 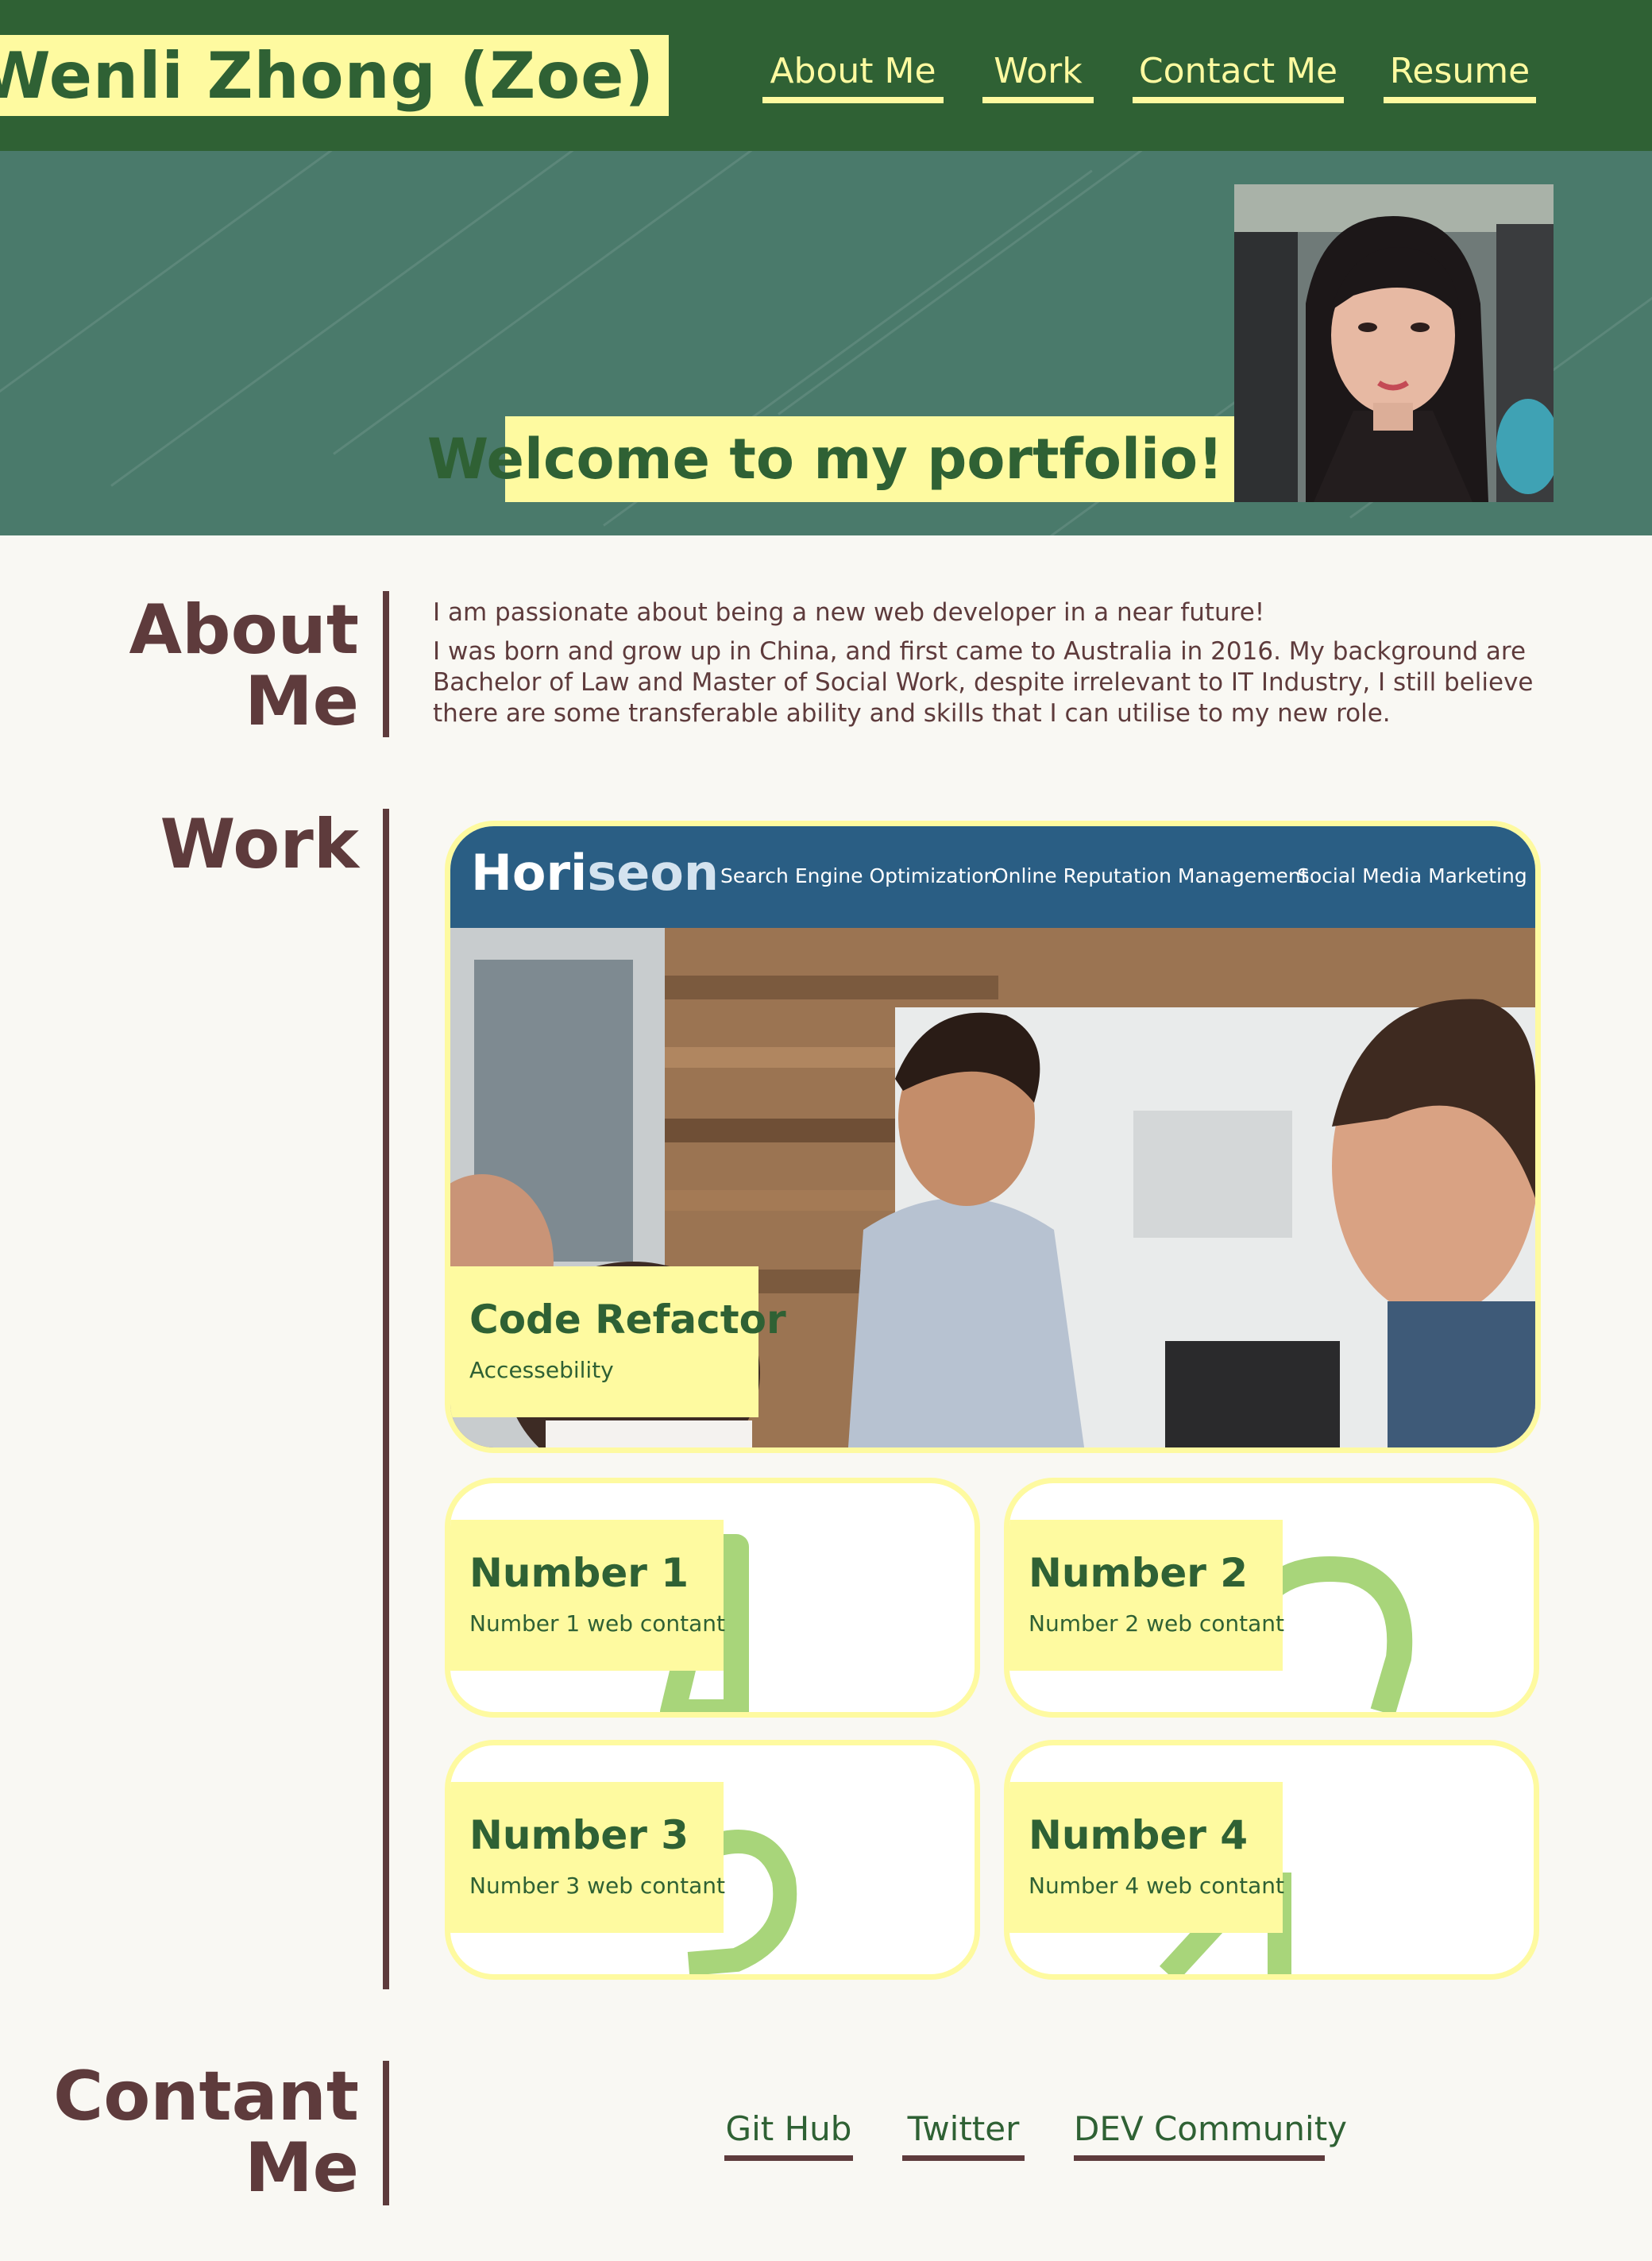 I want to click on card-3-subtitle: Number 3 web contant, so click(x=597, y=1886).